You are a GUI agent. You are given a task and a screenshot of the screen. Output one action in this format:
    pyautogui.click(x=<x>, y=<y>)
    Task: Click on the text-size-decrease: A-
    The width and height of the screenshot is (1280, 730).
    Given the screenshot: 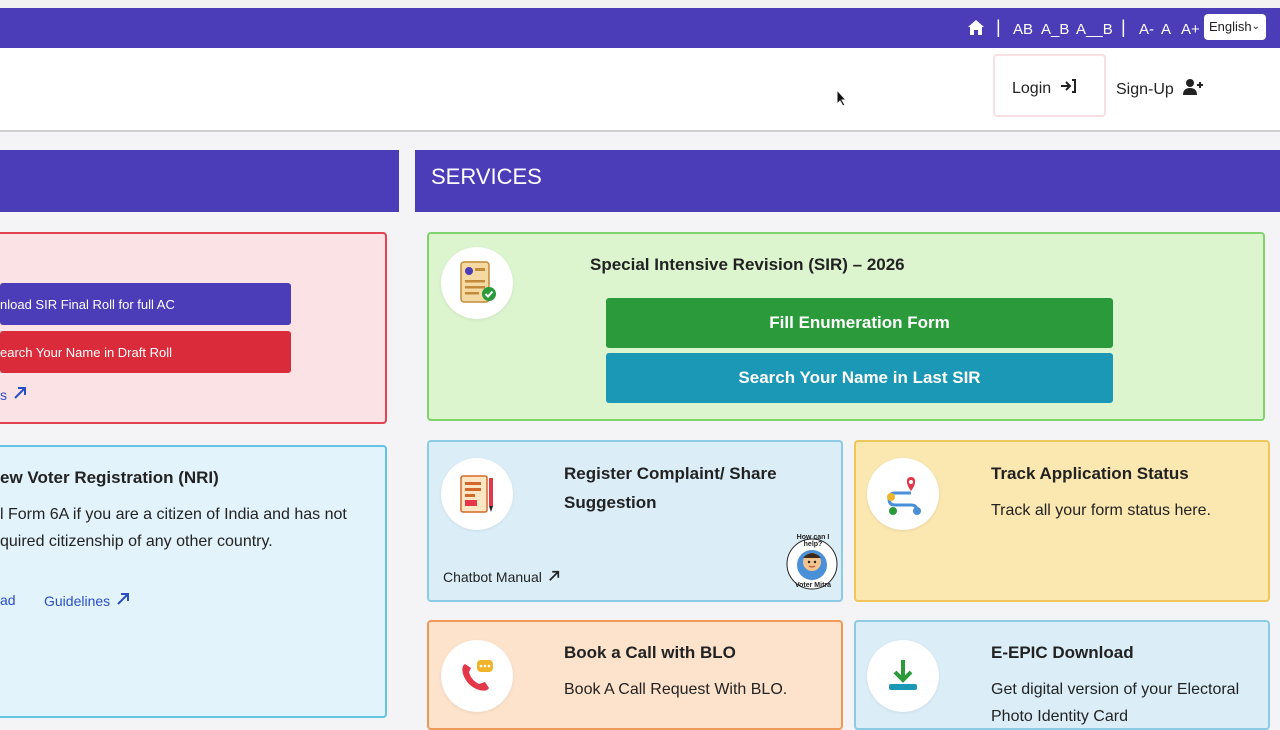 What is the action you would take?
    pyautogui.click(x=1146, y=29)
    